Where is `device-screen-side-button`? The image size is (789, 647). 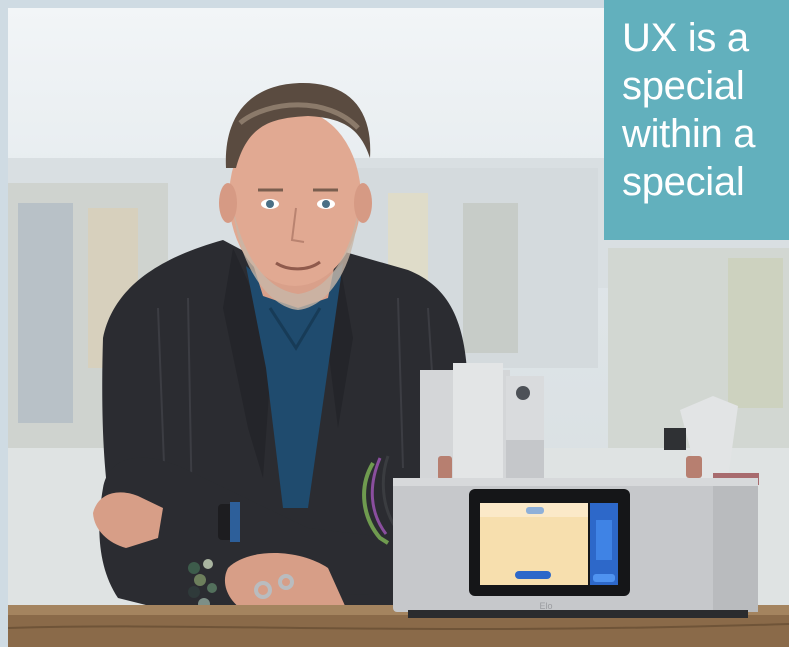
device-screen-side-button is located at coordinates (604, 578).